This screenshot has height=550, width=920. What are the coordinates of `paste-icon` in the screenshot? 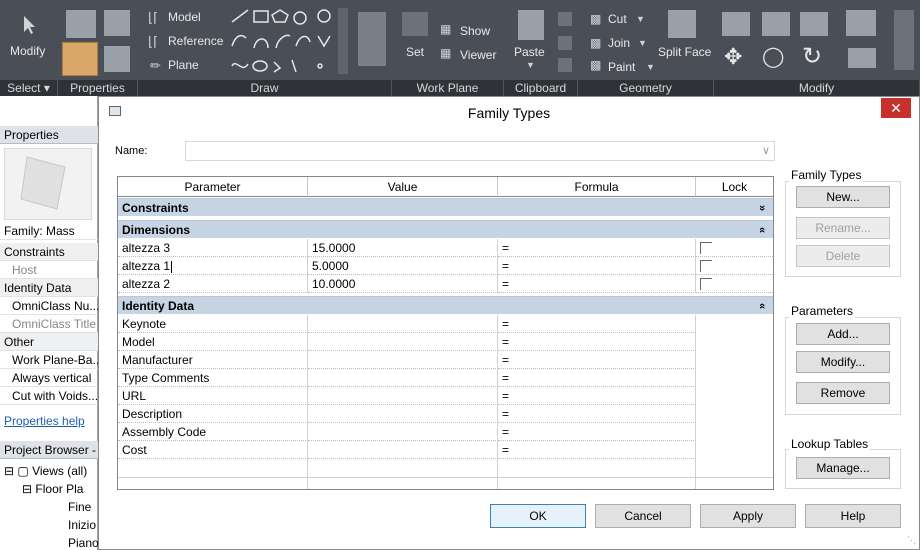 It's located at (531, 25).